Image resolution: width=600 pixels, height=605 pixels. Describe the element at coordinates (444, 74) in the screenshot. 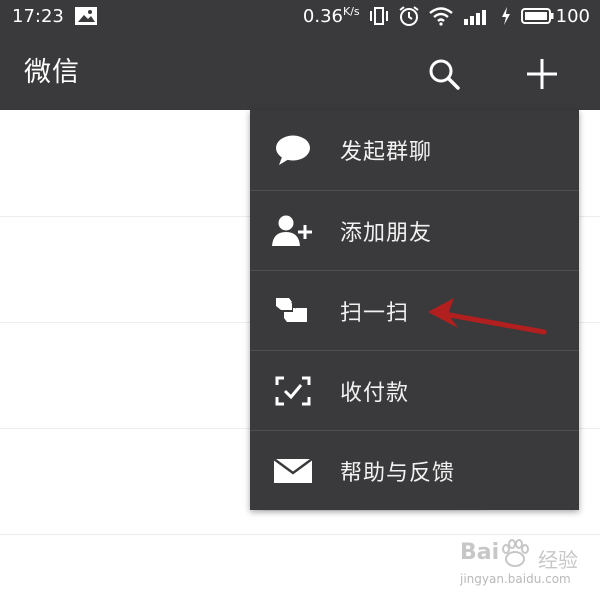

I see `search-icon` at that location.